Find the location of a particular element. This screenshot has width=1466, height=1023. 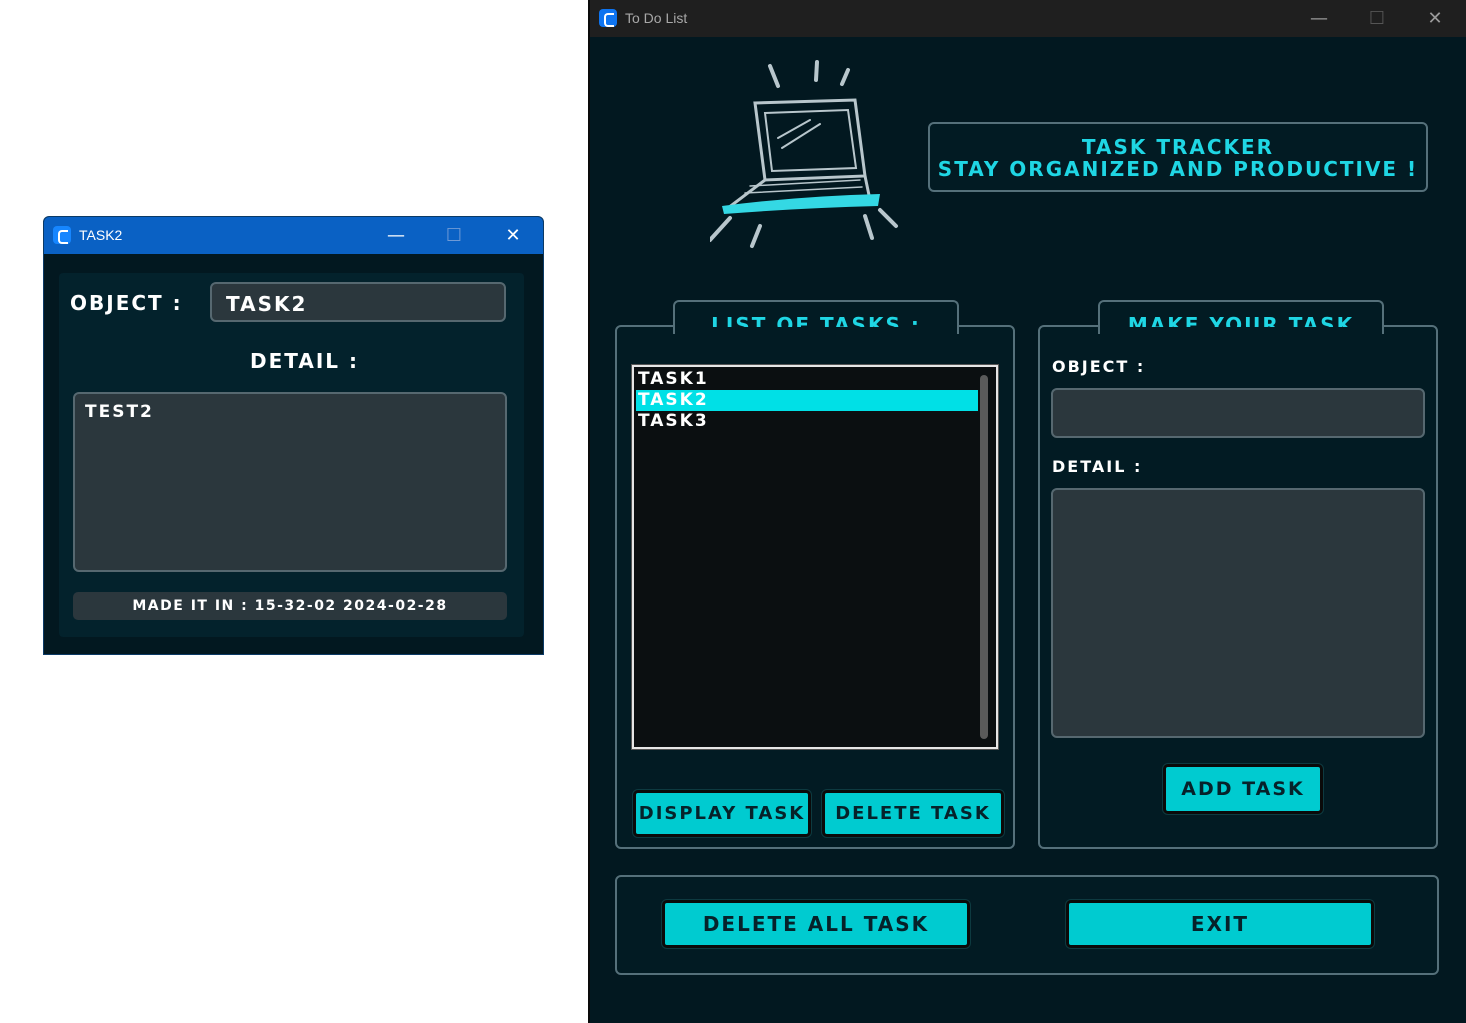

header-subtitle: STAY ORGANIZED AND PRODUCTIVE ! is located at coordinates (1178, 169).